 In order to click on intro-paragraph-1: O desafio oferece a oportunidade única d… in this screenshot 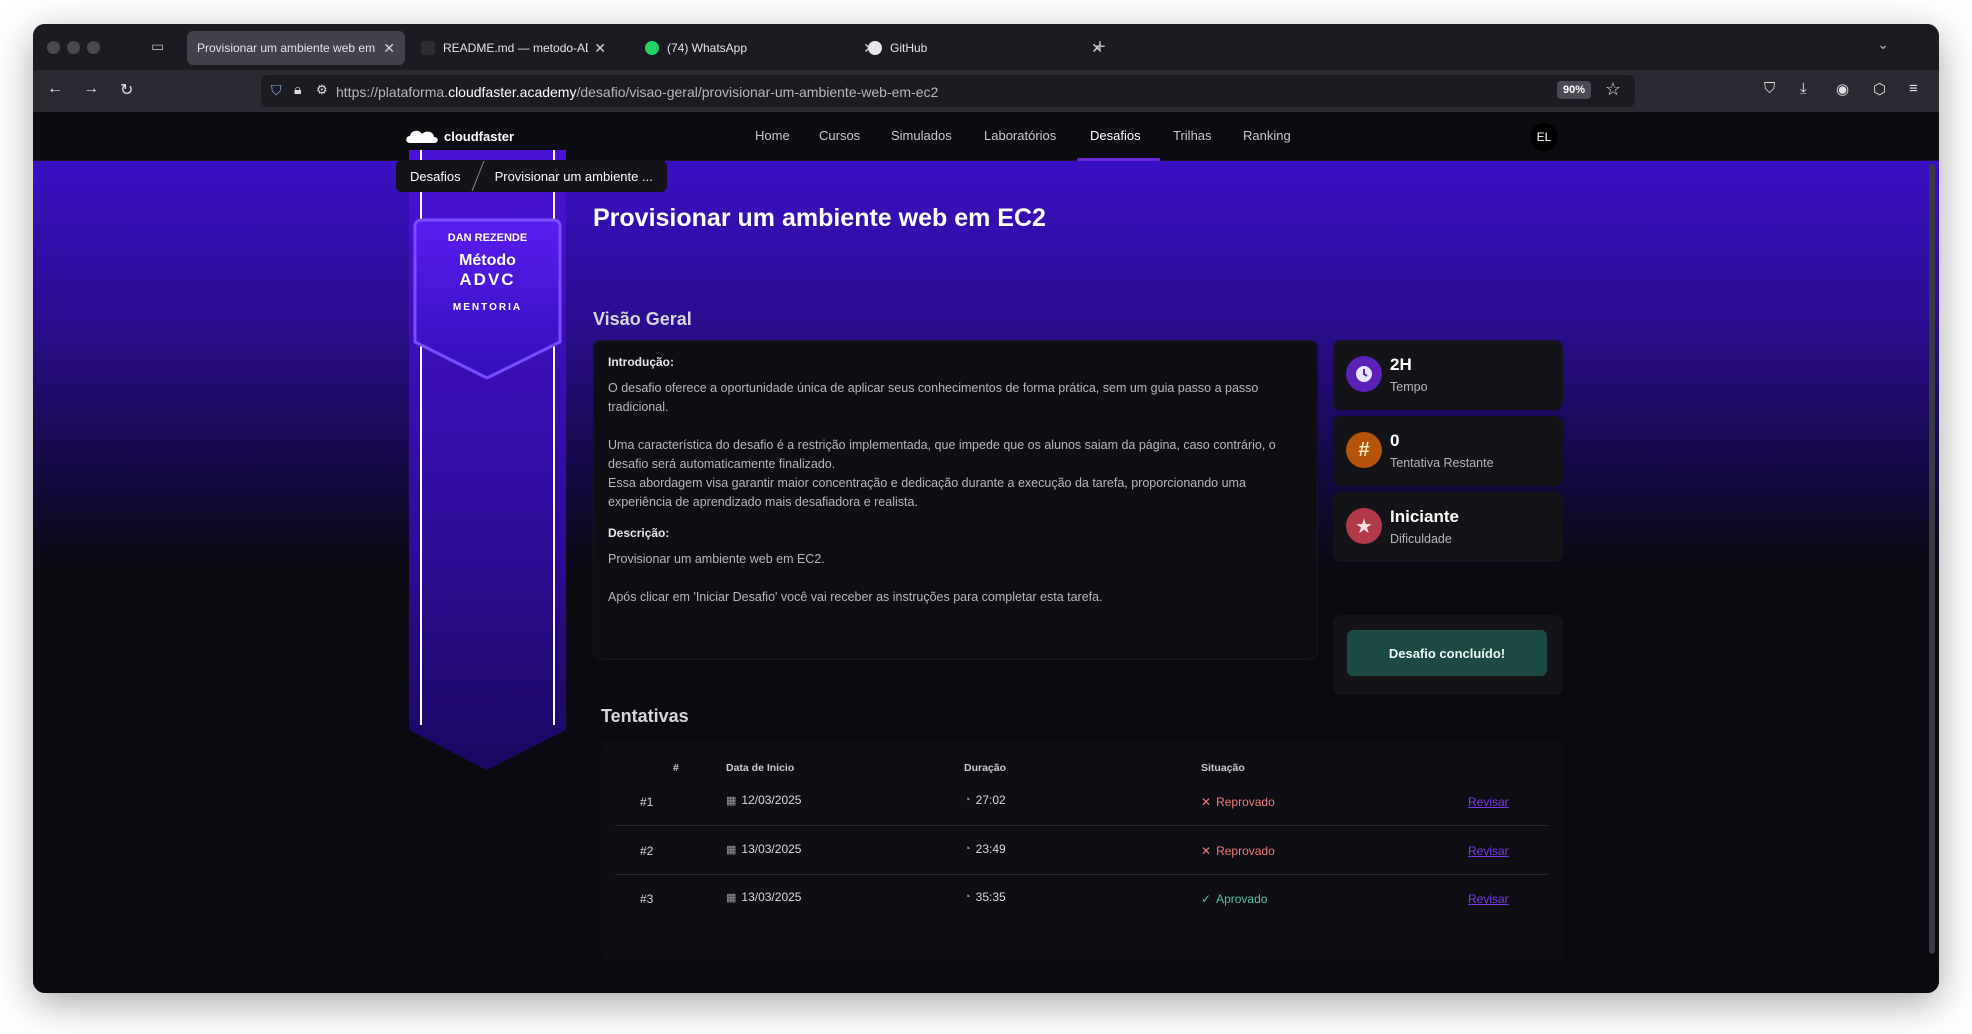, I will do `click(933, 397)`.